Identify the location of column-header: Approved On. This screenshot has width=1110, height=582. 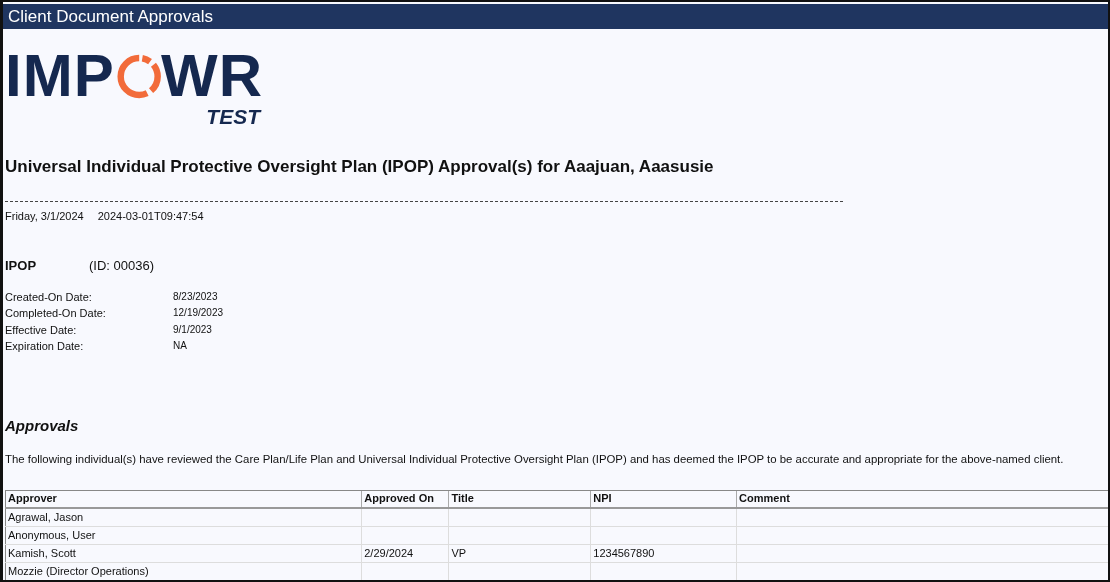
(405, 499).